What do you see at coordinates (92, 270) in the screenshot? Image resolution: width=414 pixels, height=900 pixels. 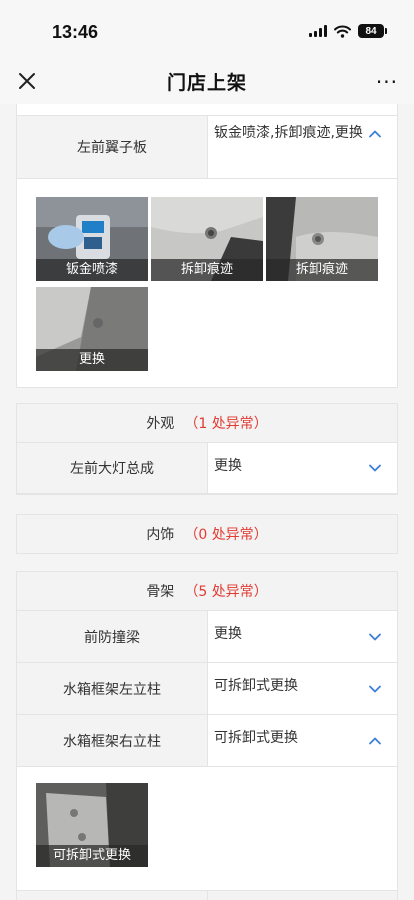 I see `photo-caption: 钣金喷漆` at bounding box center [92, 270].